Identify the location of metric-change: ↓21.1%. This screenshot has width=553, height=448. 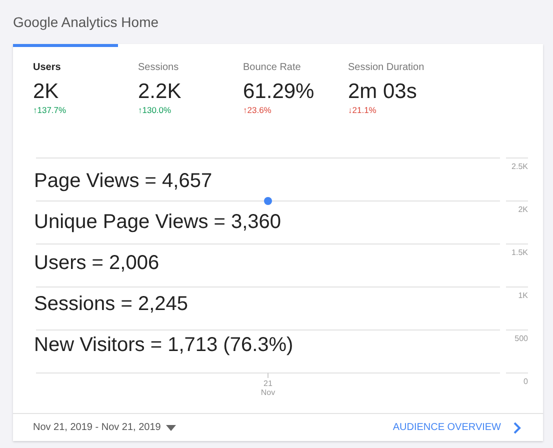
(362, 110).